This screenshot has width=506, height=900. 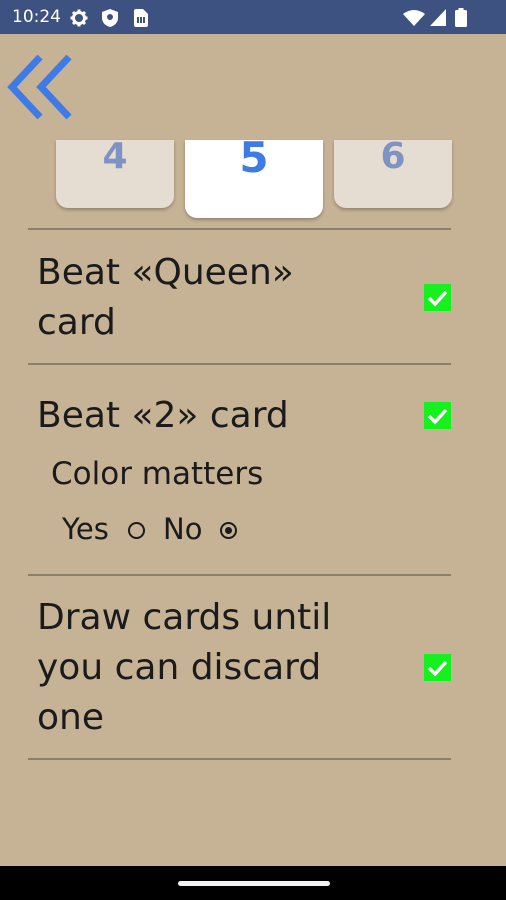 I want to click on radio-no, so click(x=228, y=530).